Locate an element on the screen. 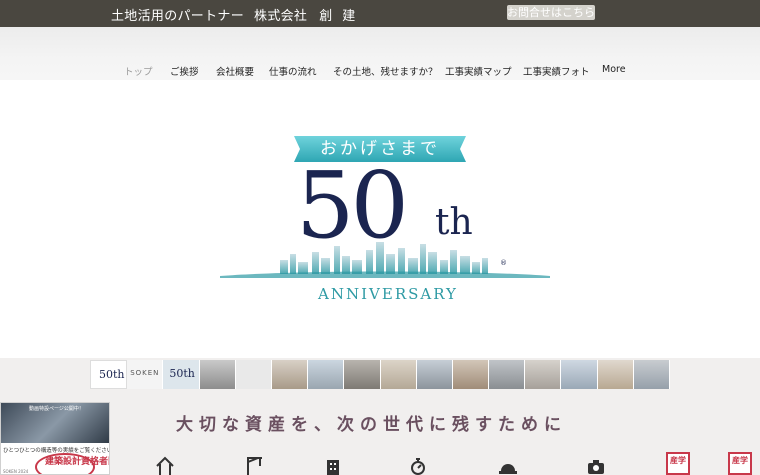 The image size is (760, 475). gallery-thumb-label: SOKEN is located at coordinates (145, 373).